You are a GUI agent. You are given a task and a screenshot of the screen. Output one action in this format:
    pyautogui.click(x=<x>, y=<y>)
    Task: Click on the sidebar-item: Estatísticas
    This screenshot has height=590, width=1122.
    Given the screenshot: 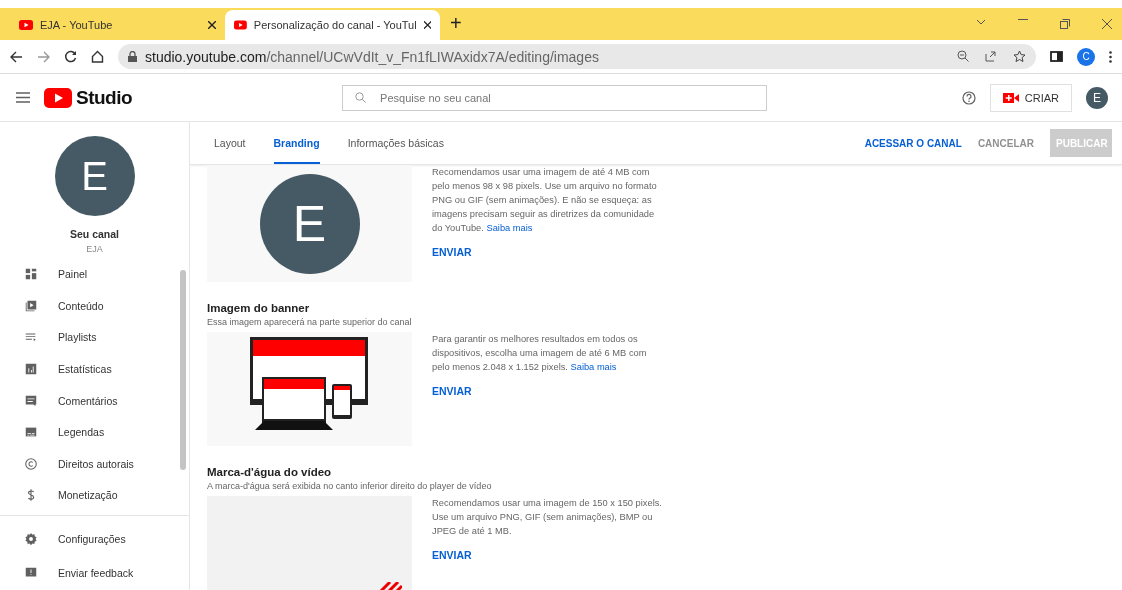 What is the action you would take?
    pyautogui.click(x=94, y=369)
    